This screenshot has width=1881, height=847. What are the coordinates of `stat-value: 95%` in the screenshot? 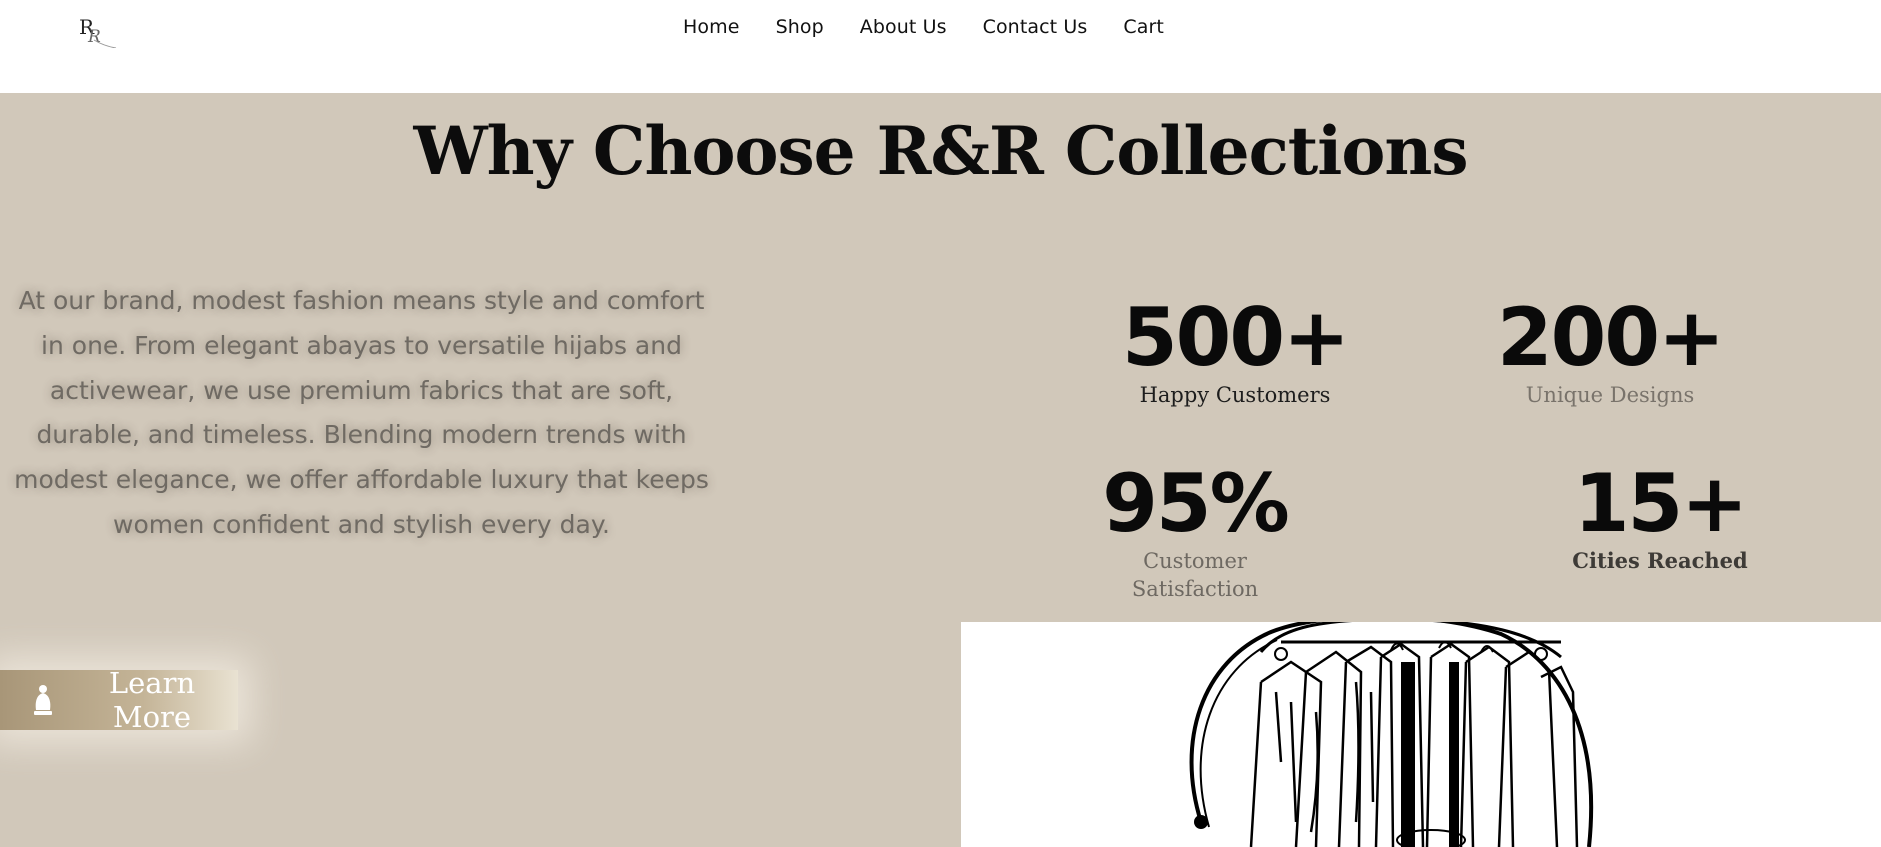 It's located at (1195, 503).